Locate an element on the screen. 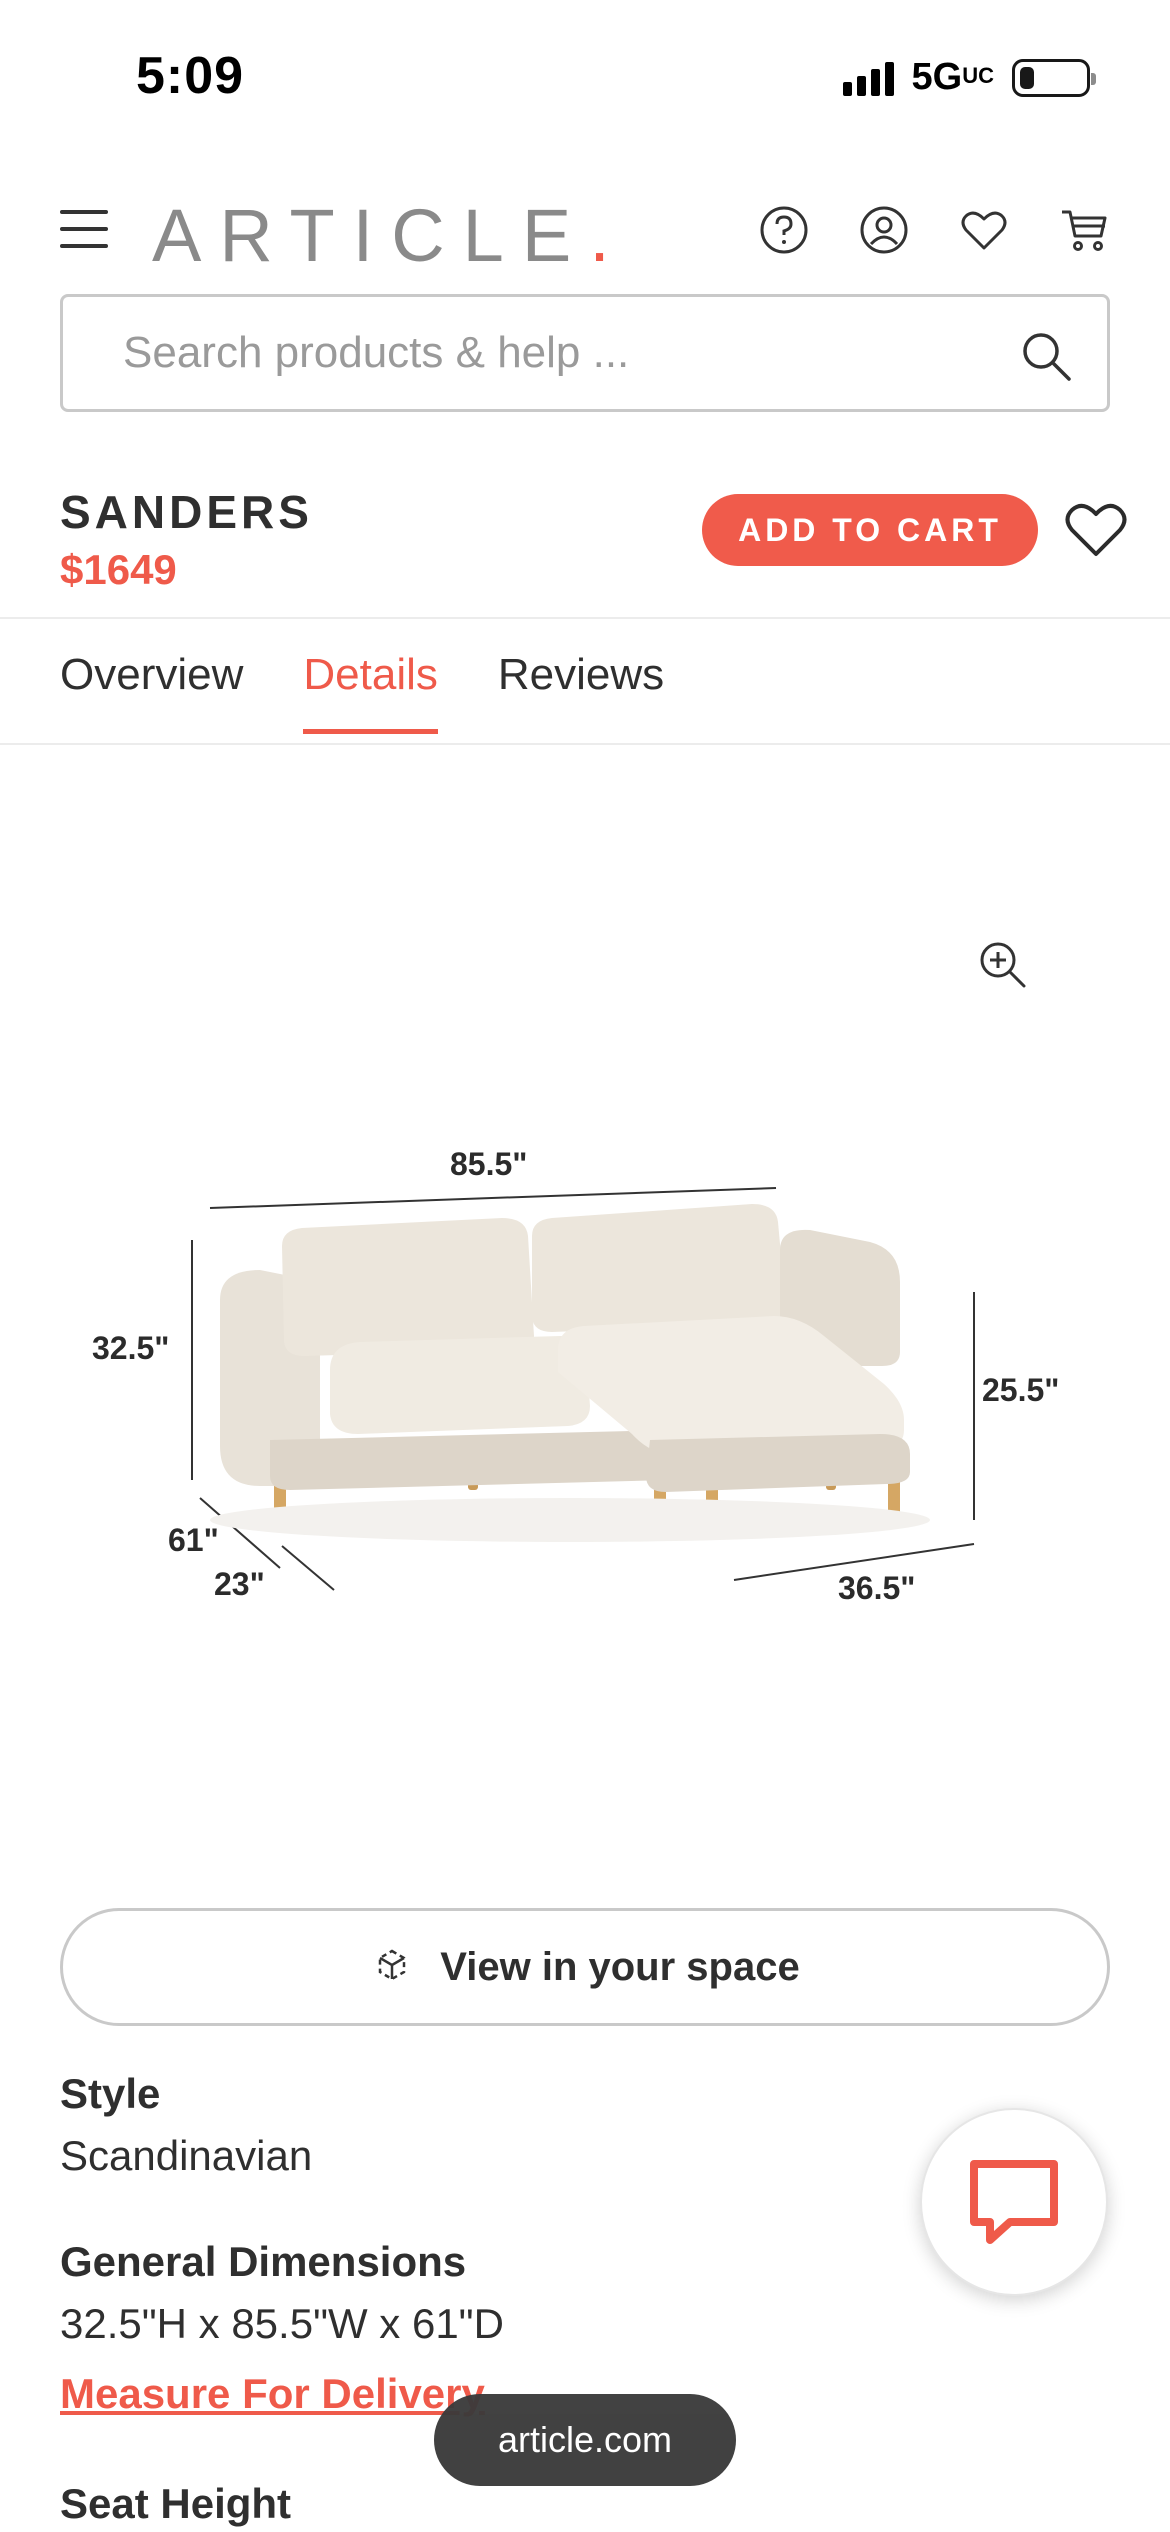  battery-icon is located at coordinates (1054, 77).